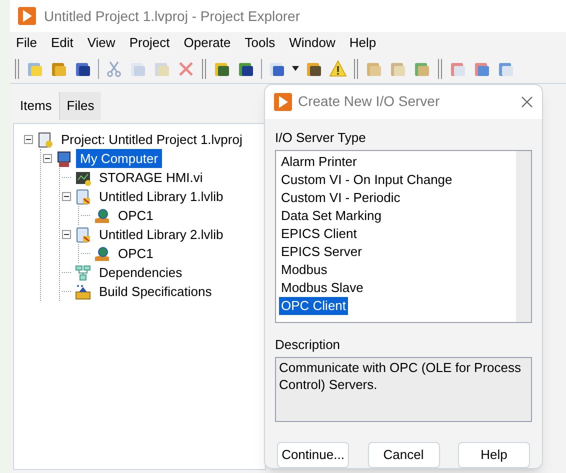 This screenshot has width=566, height=473. I want to click on list-item: EPICS Server, so click(321, 252).